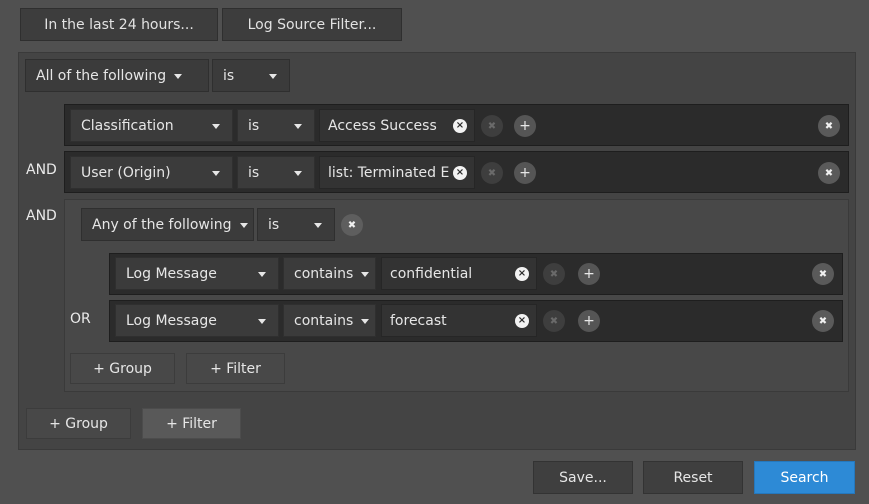 Image resolution: width=869 pixels, height=504 pixels. I want to click on group-add-group-button: + Group, so click(122, 368).